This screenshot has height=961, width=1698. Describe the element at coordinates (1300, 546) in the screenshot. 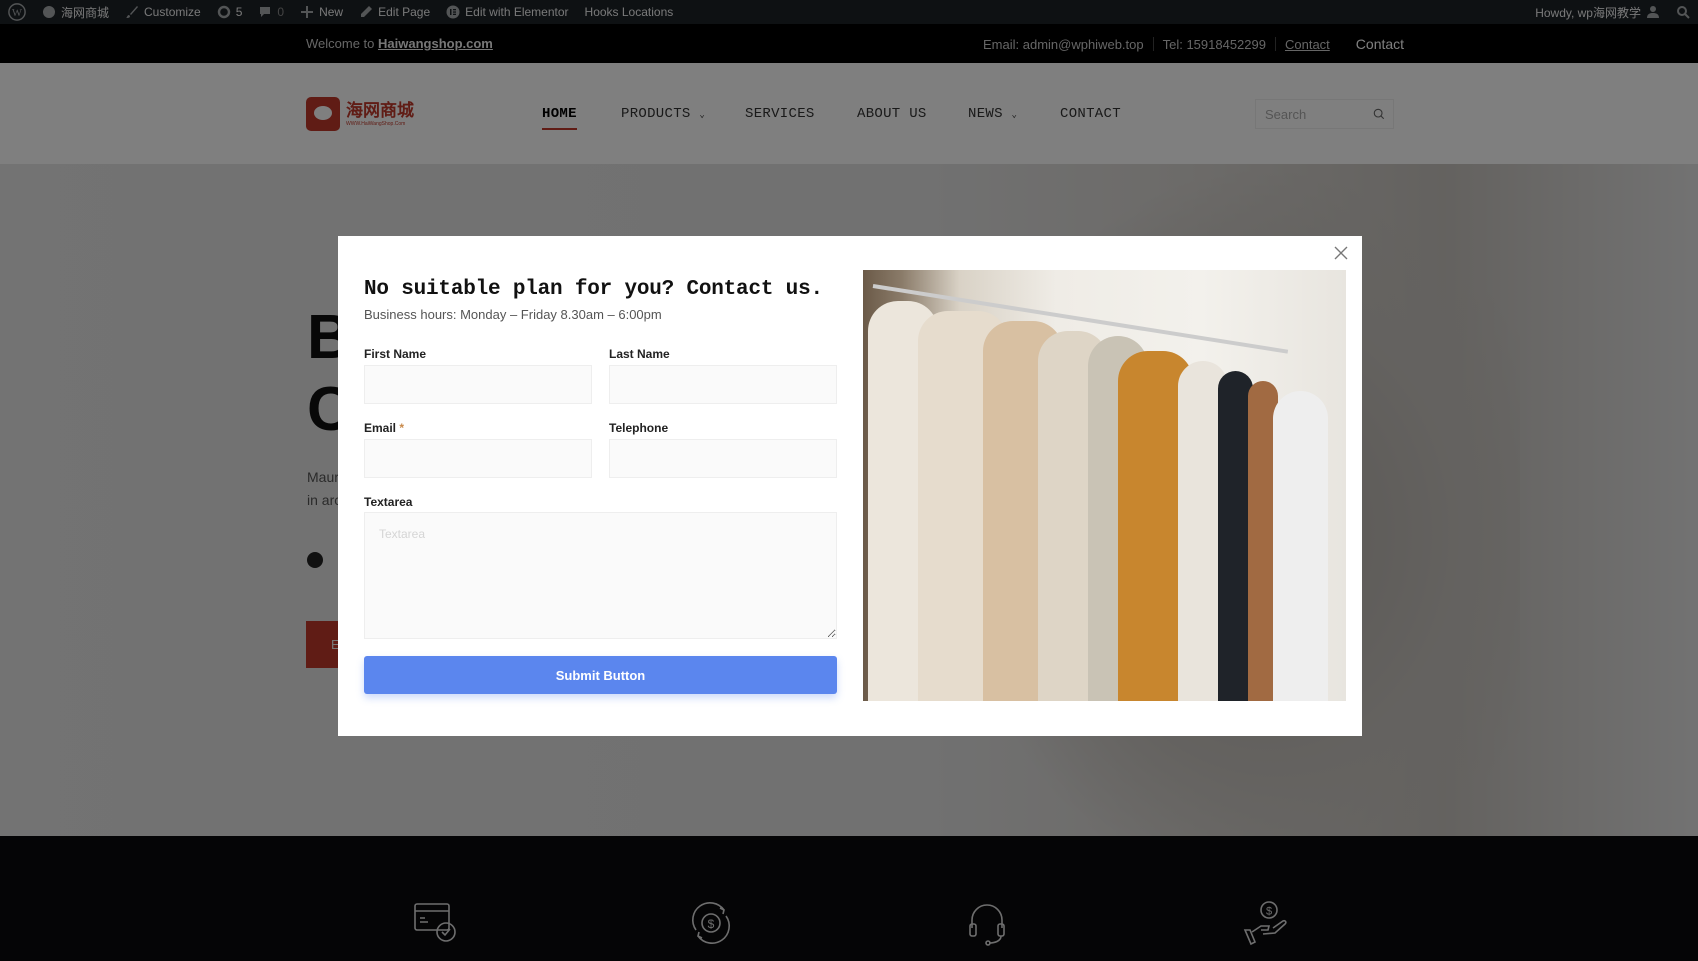

I see `garment` at that location.